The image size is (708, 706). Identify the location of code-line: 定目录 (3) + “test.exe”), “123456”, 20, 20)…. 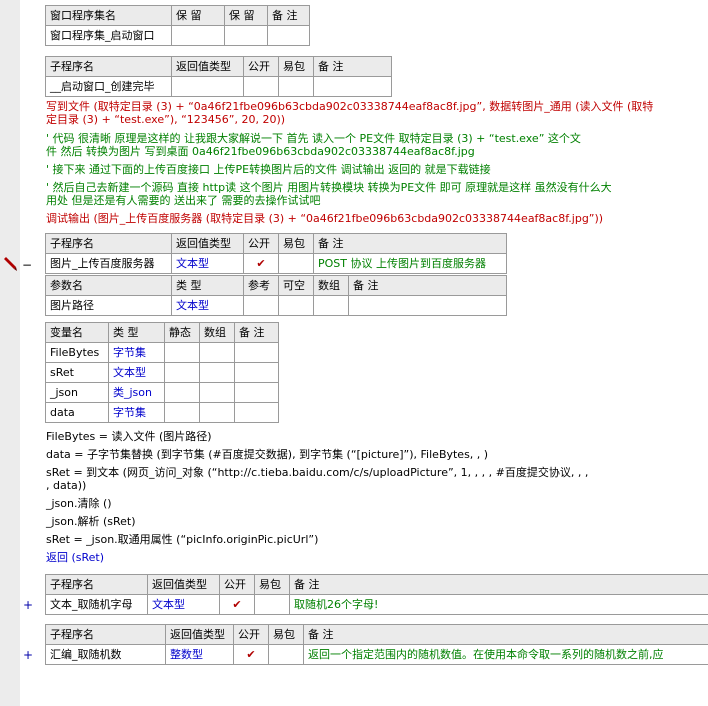
(165, 120).